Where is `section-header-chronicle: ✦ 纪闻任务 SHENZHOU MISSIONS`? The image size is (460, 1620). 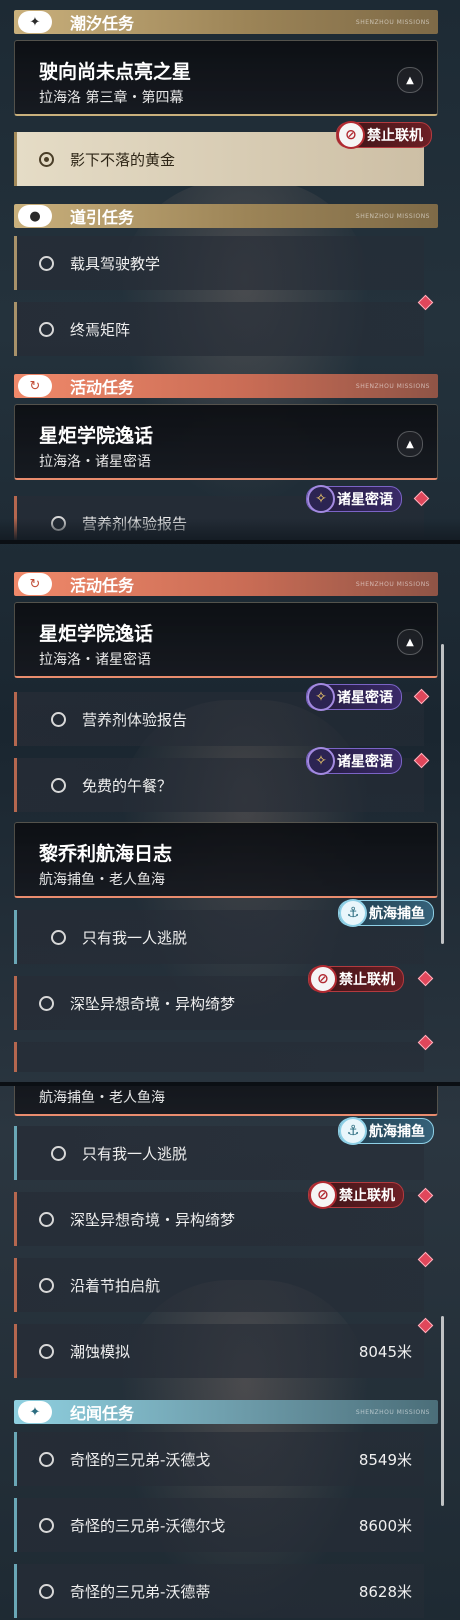
section-header-chronicle: ✦ 纪闻任务 SHENZHOU MISSIONS is located at coordinates (226, 1412).